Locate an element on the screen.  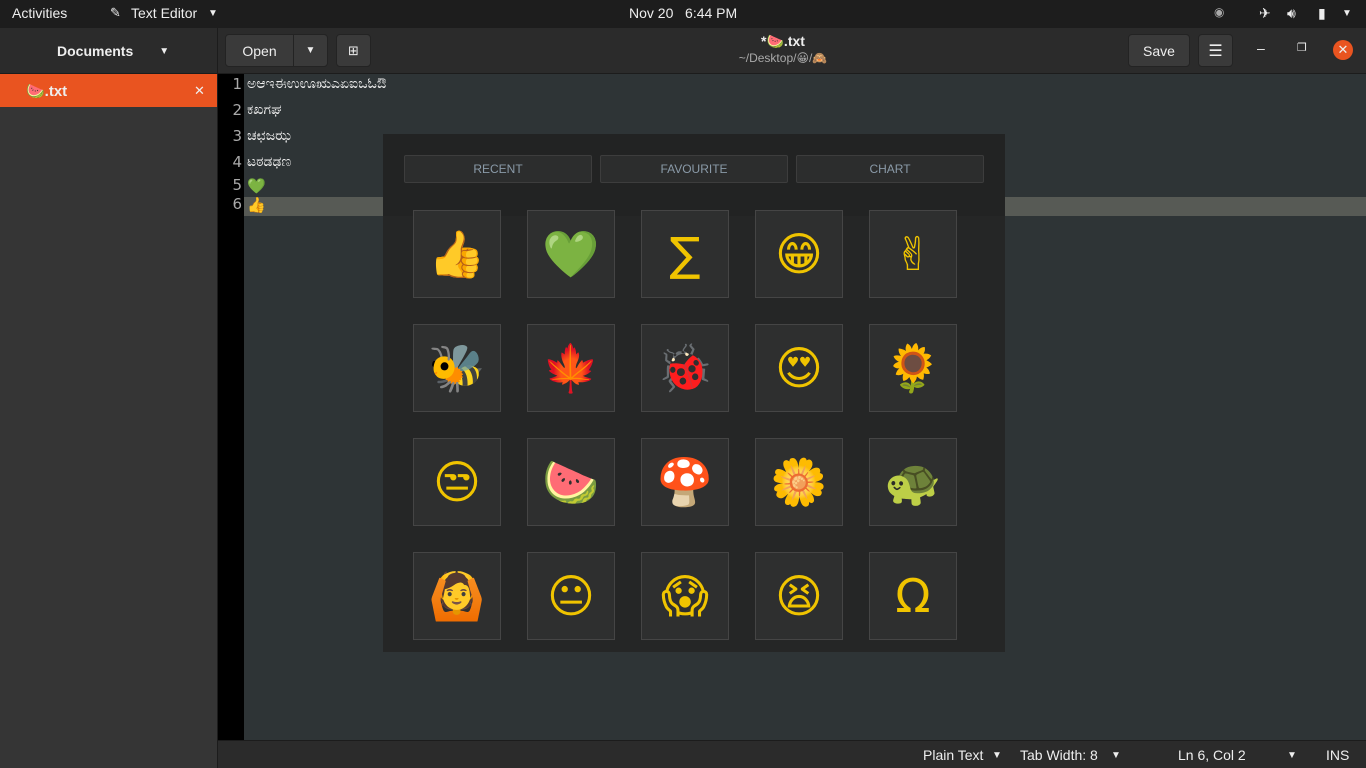
hamburger-menu-icon: ☰ is located at coordinates (1215, 50).